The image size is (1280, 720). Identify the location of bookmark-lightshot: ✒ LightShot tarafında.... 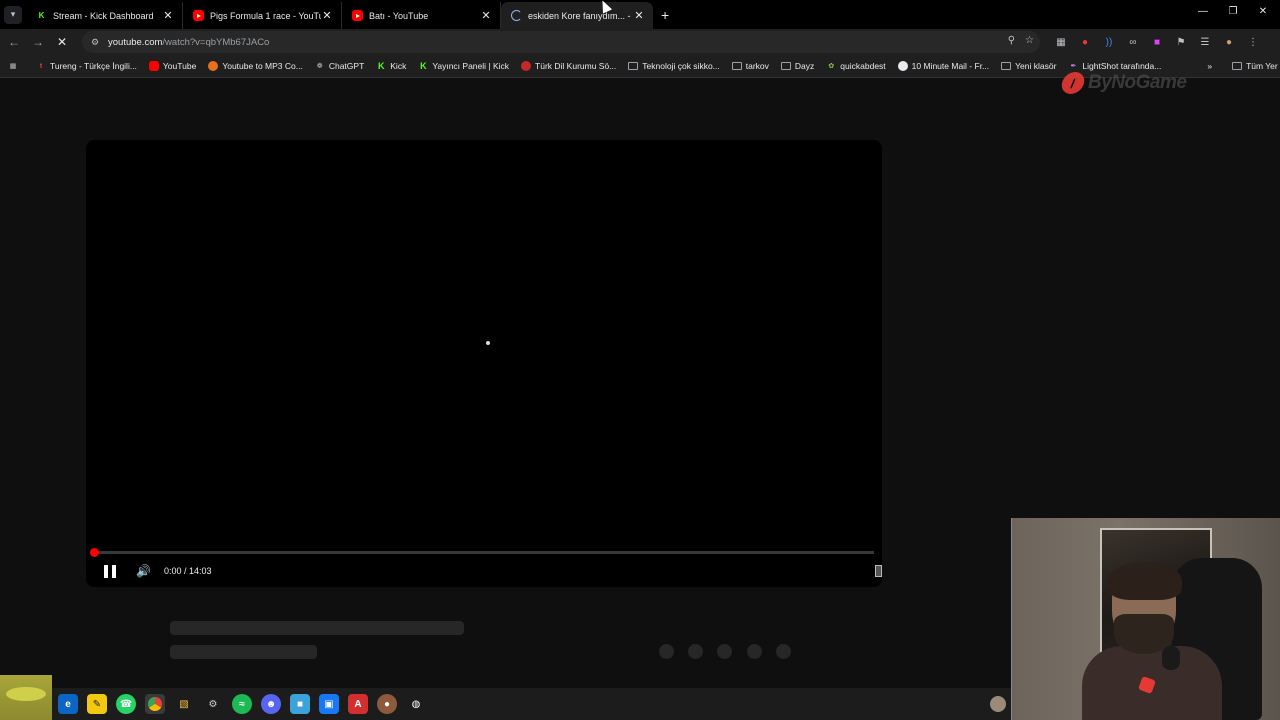
(1114, 66).